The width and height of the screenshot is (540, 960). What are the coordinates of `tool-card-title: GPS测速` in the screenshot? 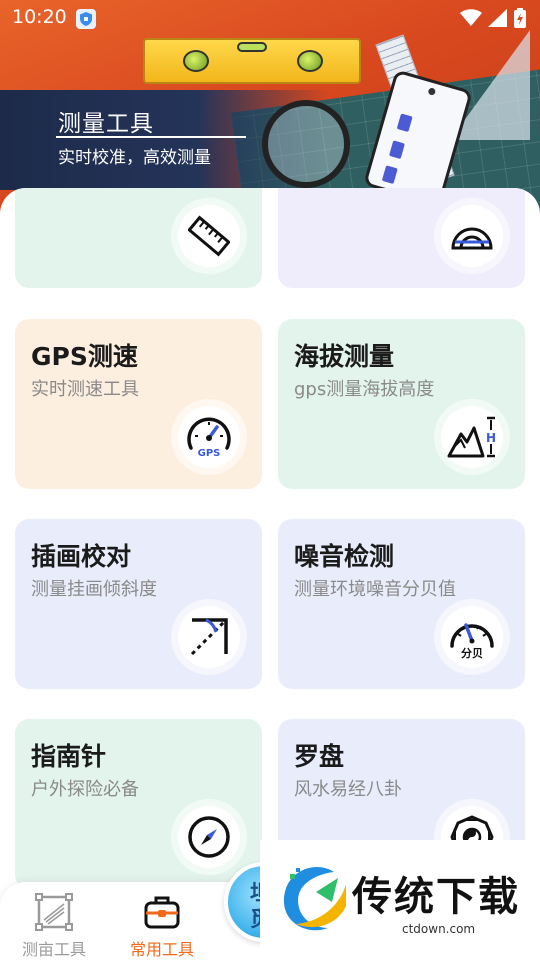 It's located at (84, 356).